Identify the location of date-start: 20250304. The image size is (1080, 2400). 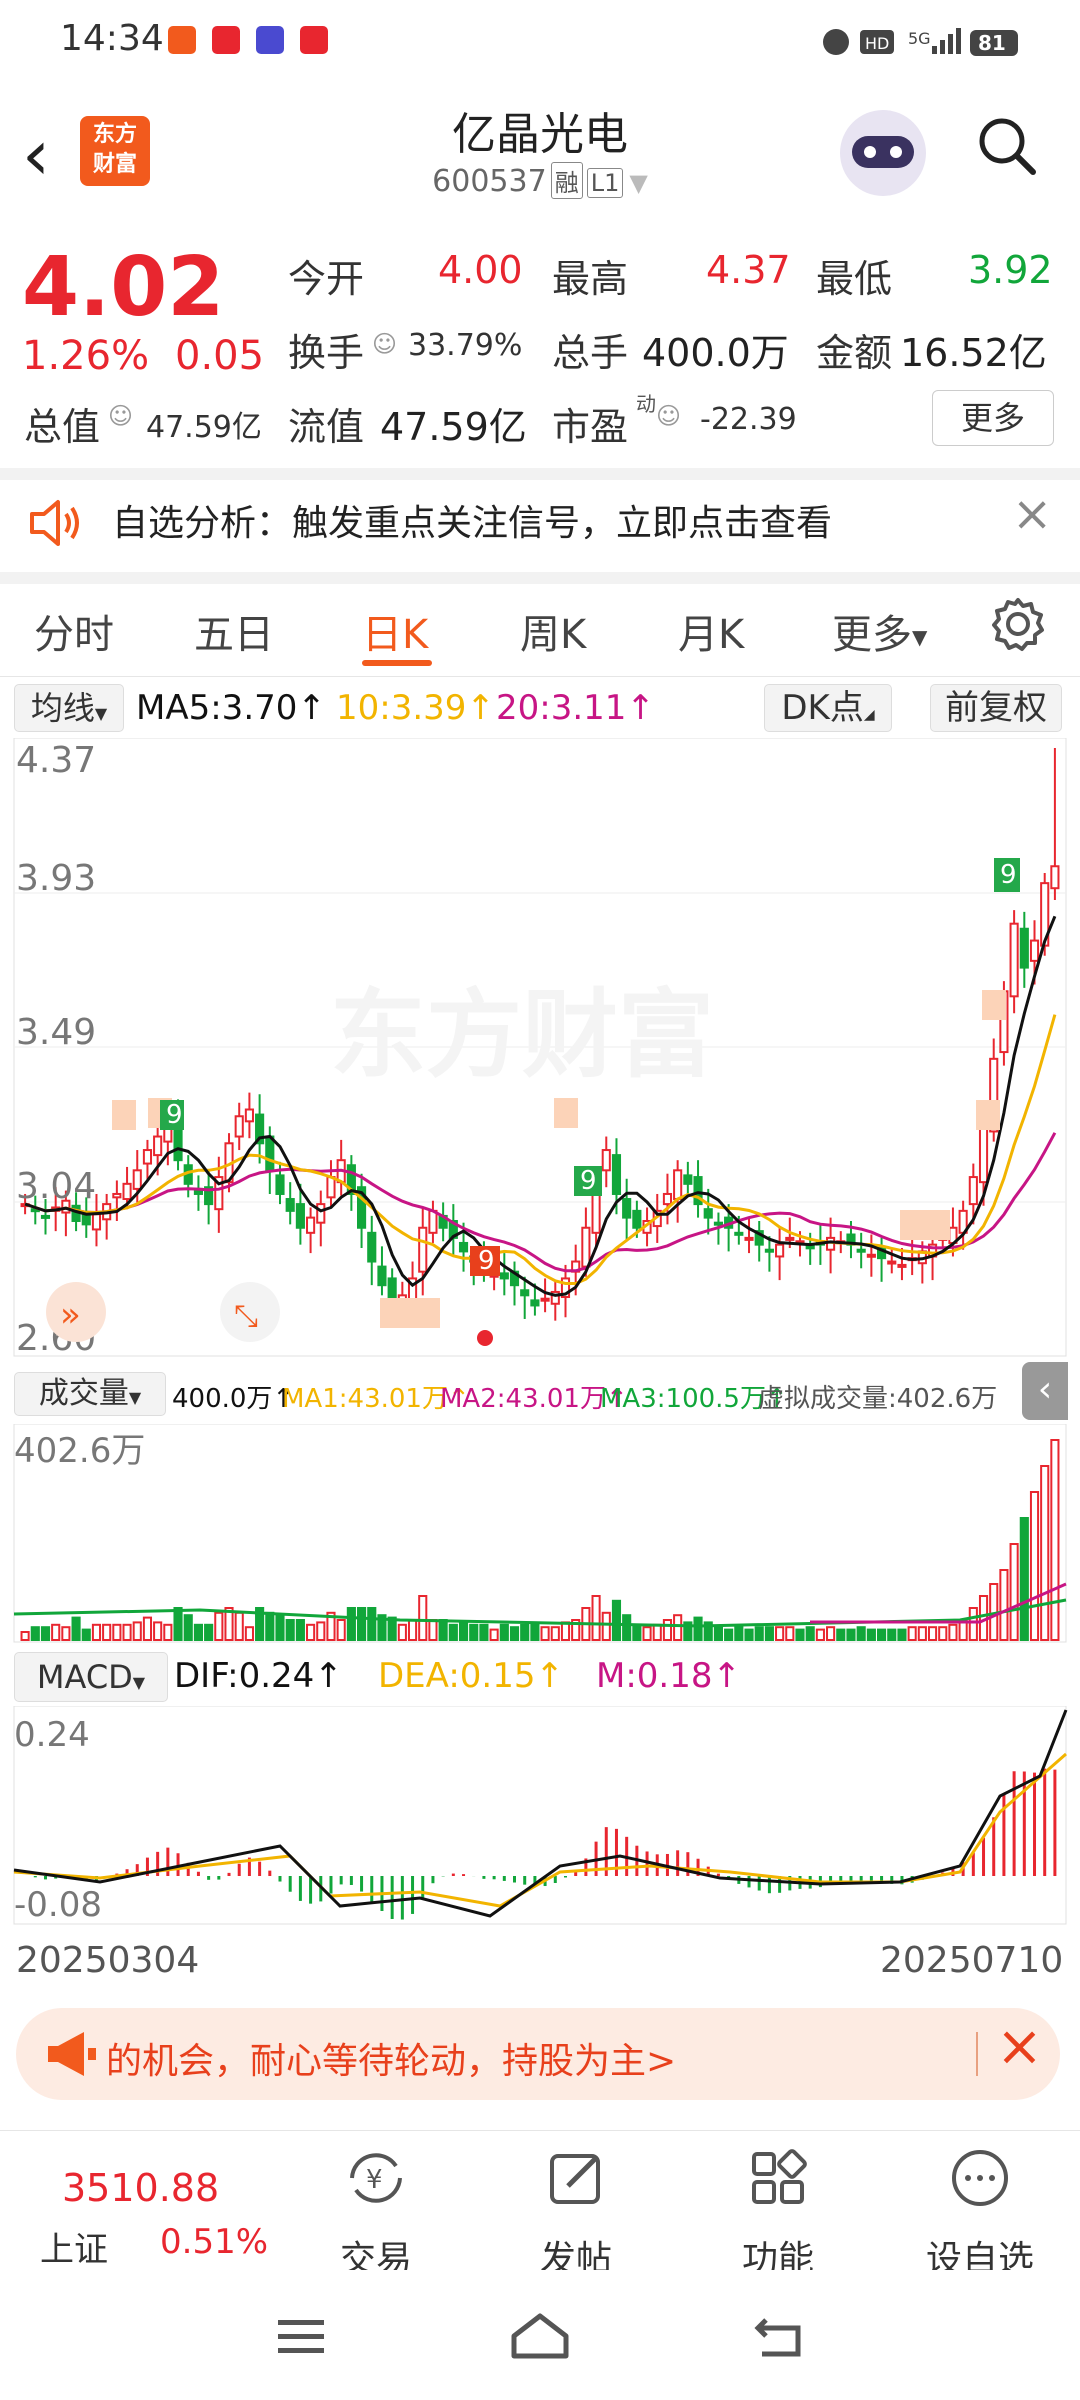
(108, 1960).